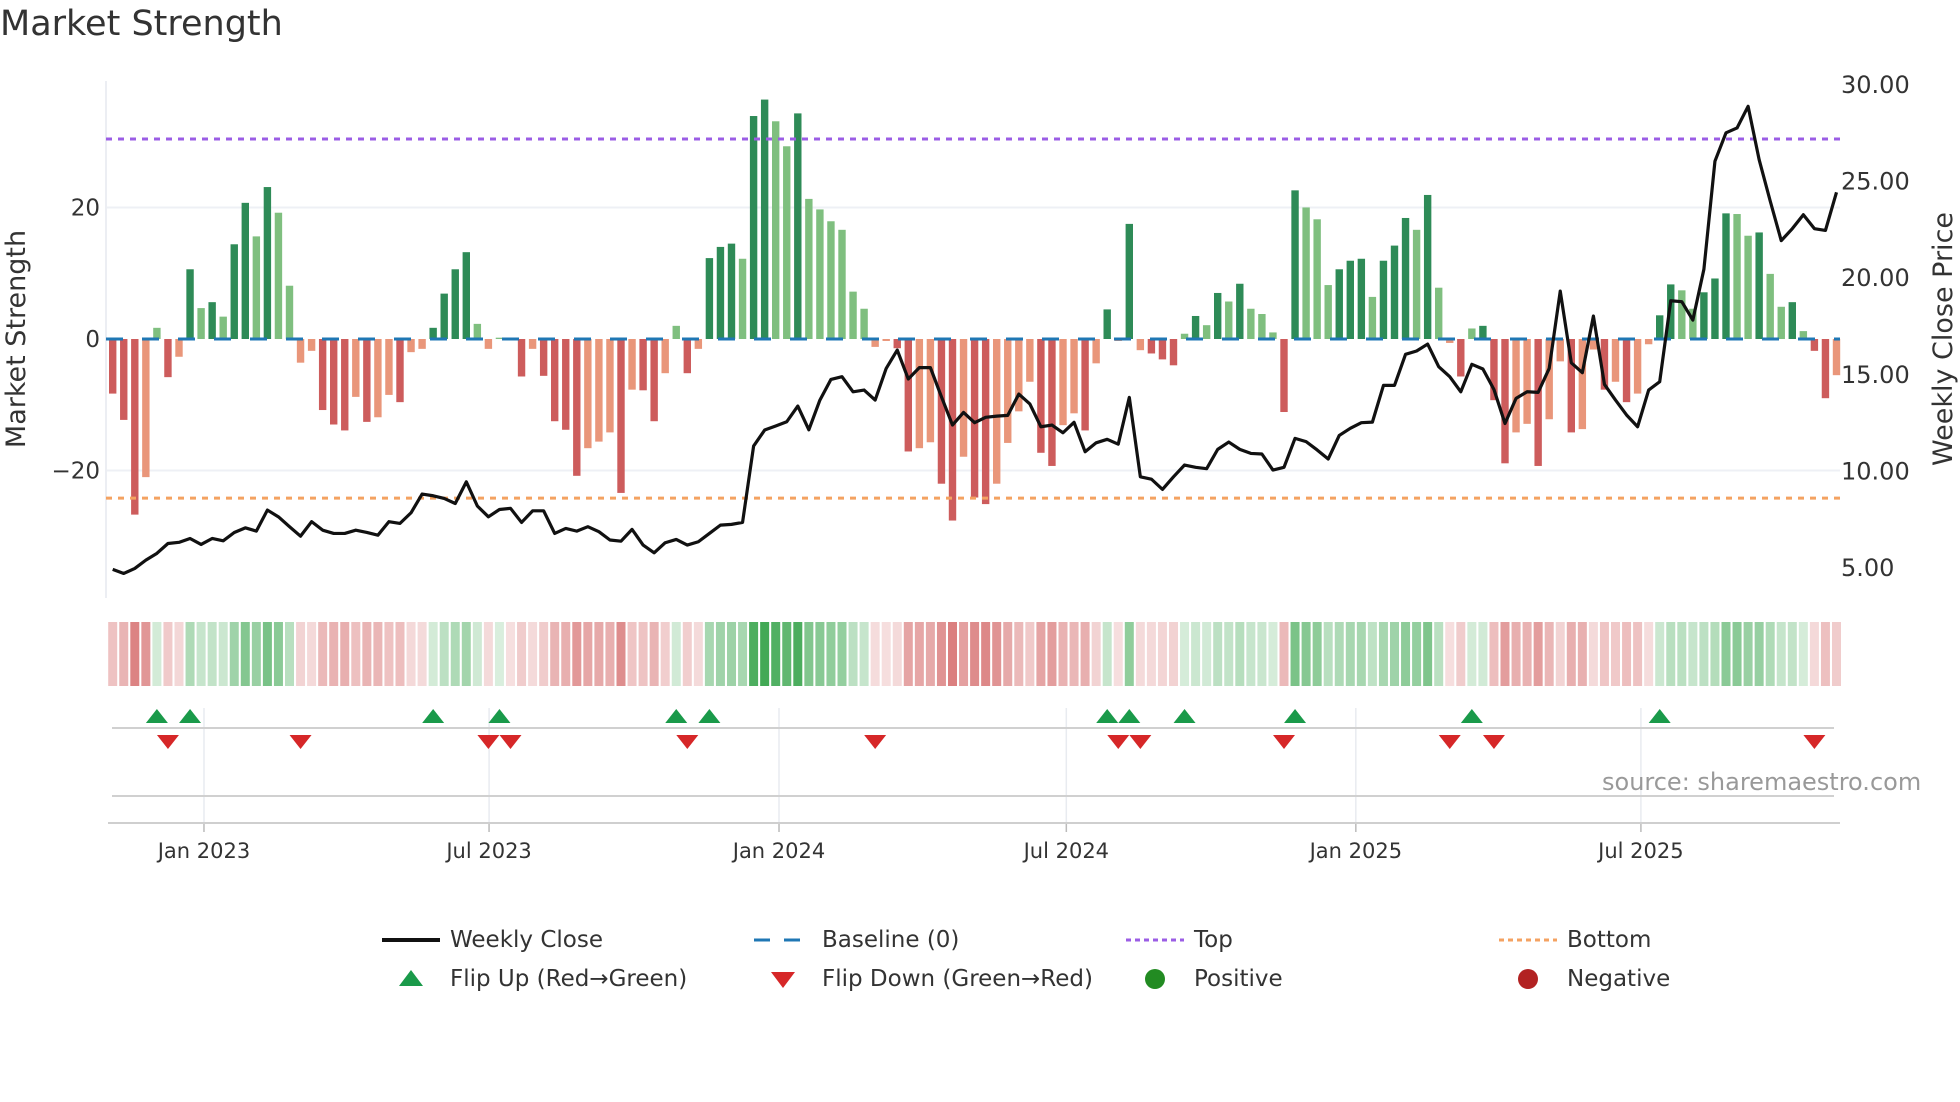  Describe the element at coordinates (411, 940) in the screenshot. I see `line-icon` at that location.